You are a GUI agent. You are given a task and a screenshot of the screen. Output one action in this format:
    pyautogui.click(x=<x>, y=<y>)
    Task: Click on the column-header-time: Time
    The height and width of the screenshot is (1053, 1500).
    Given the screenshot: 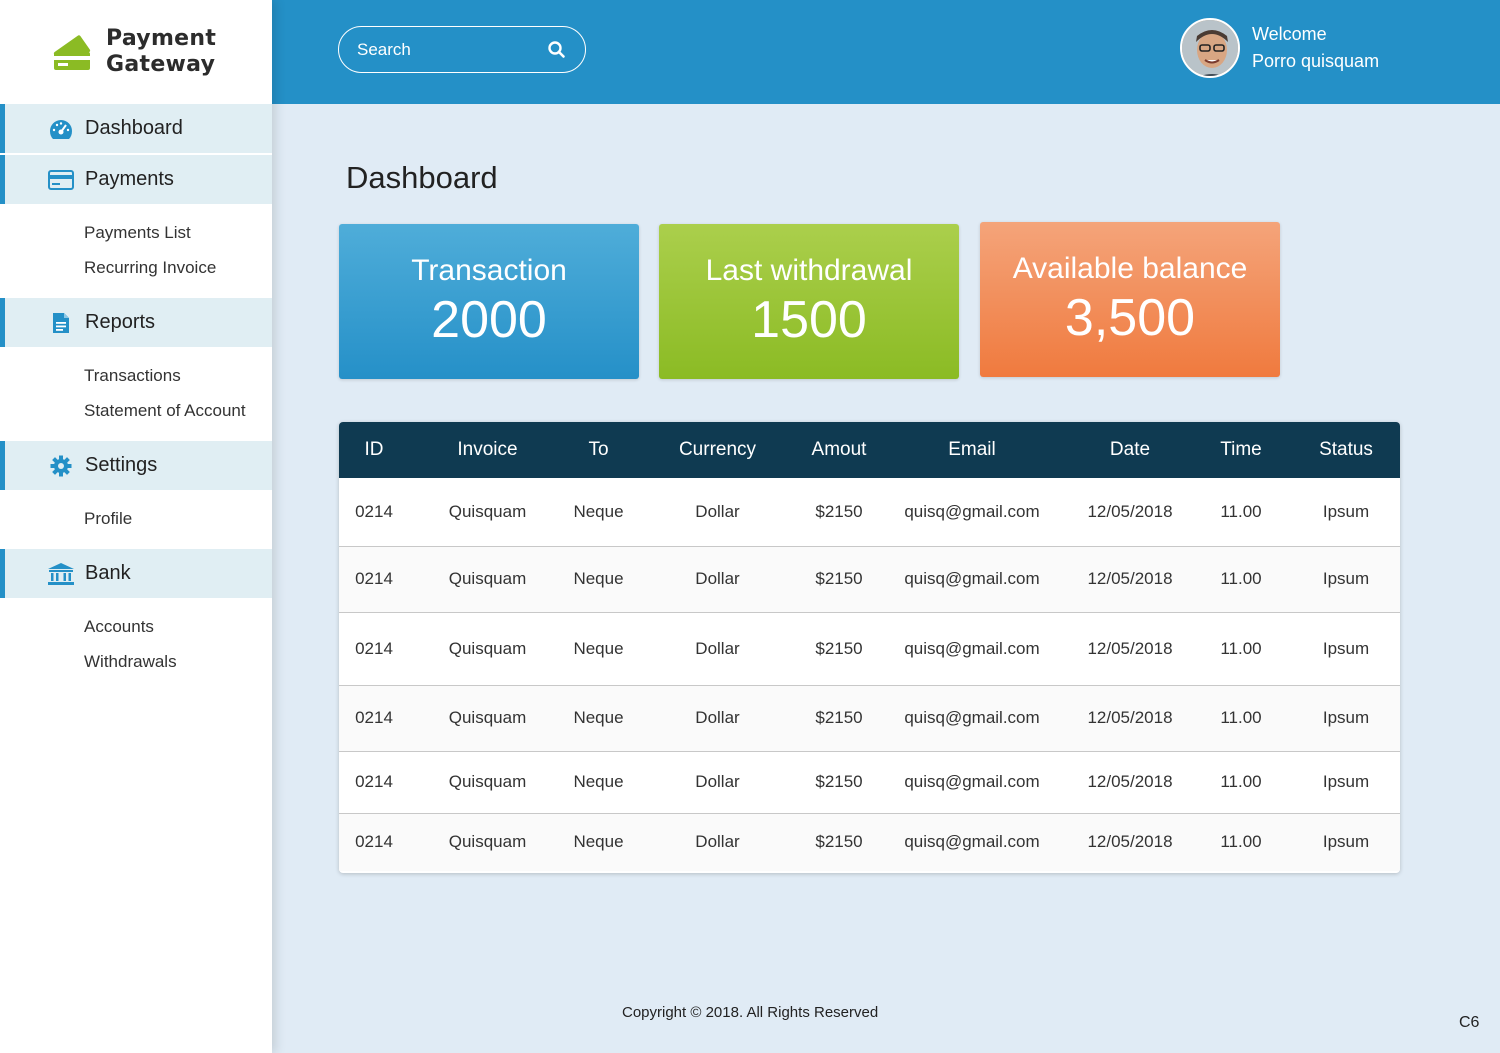 What is the action you would take?
    pyautogui.click(x=1241, y=450)
    